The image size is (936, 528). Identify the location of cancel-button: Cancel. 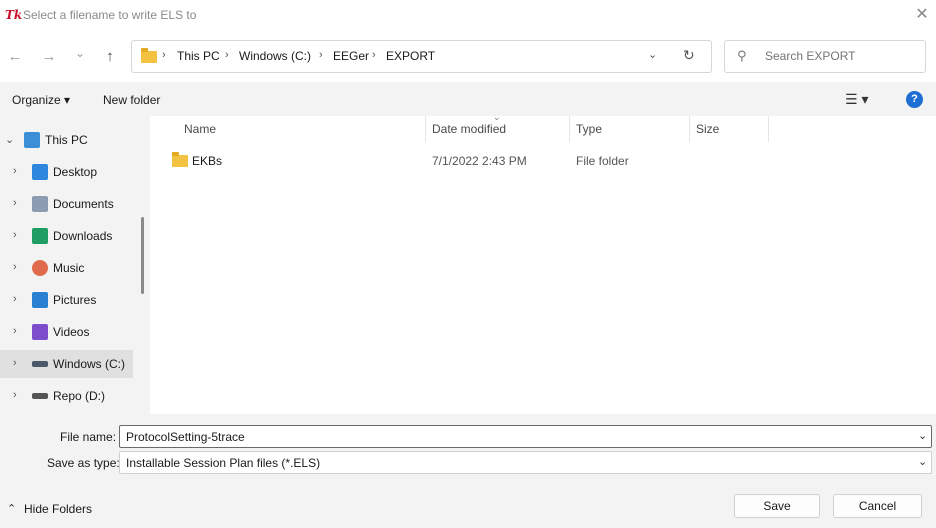
(877, 506).